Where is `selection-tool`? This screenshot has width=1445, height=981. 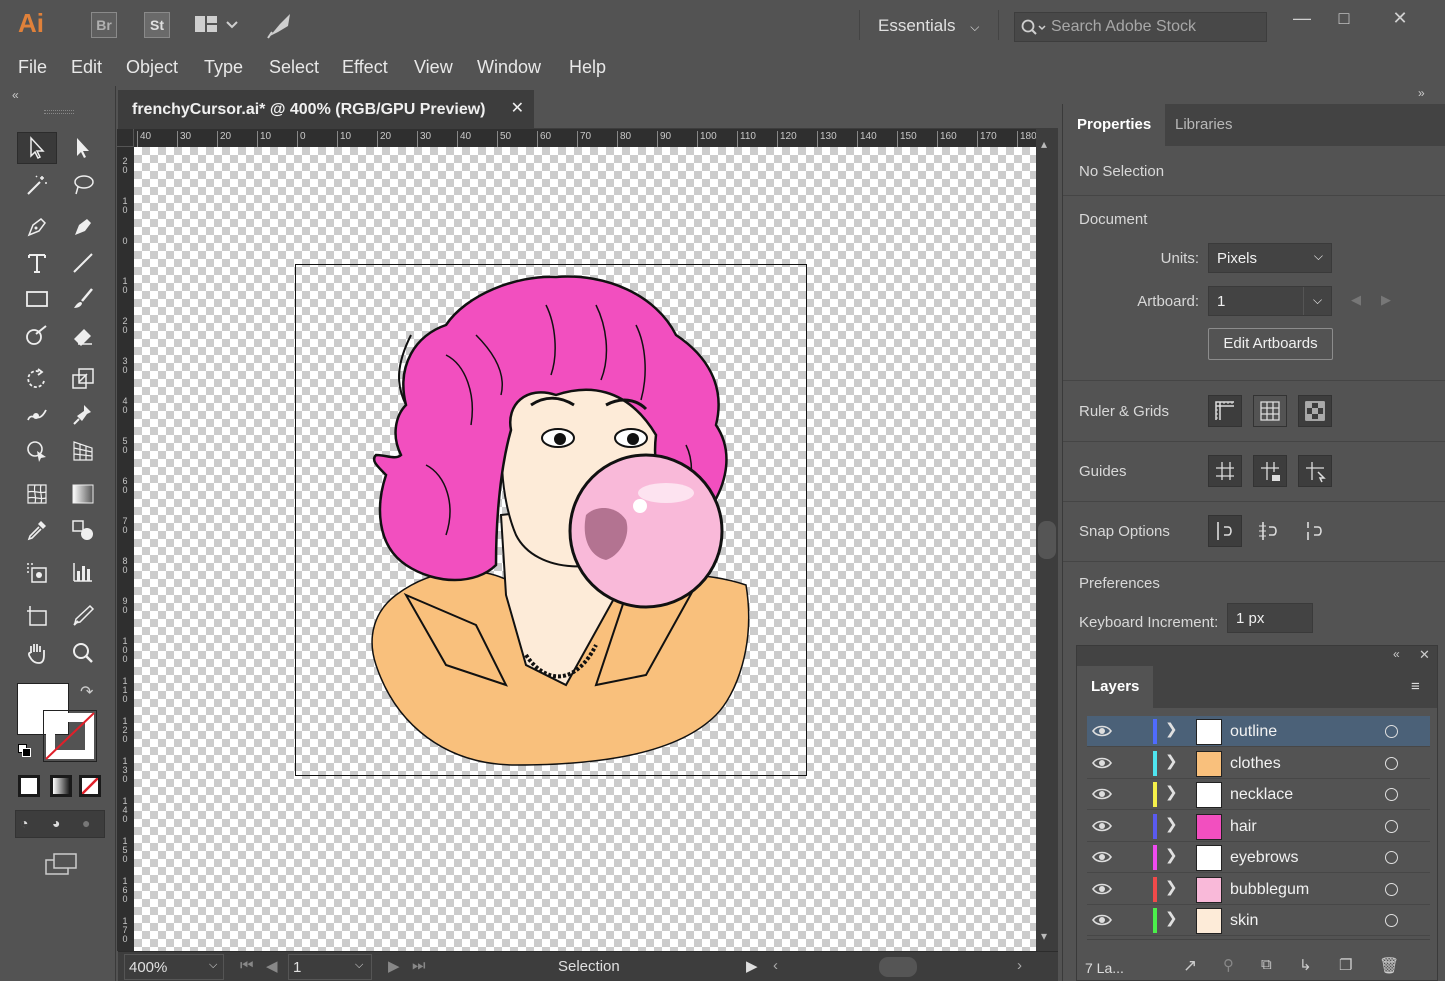 selection-tool is located at coordinates (37, 148).